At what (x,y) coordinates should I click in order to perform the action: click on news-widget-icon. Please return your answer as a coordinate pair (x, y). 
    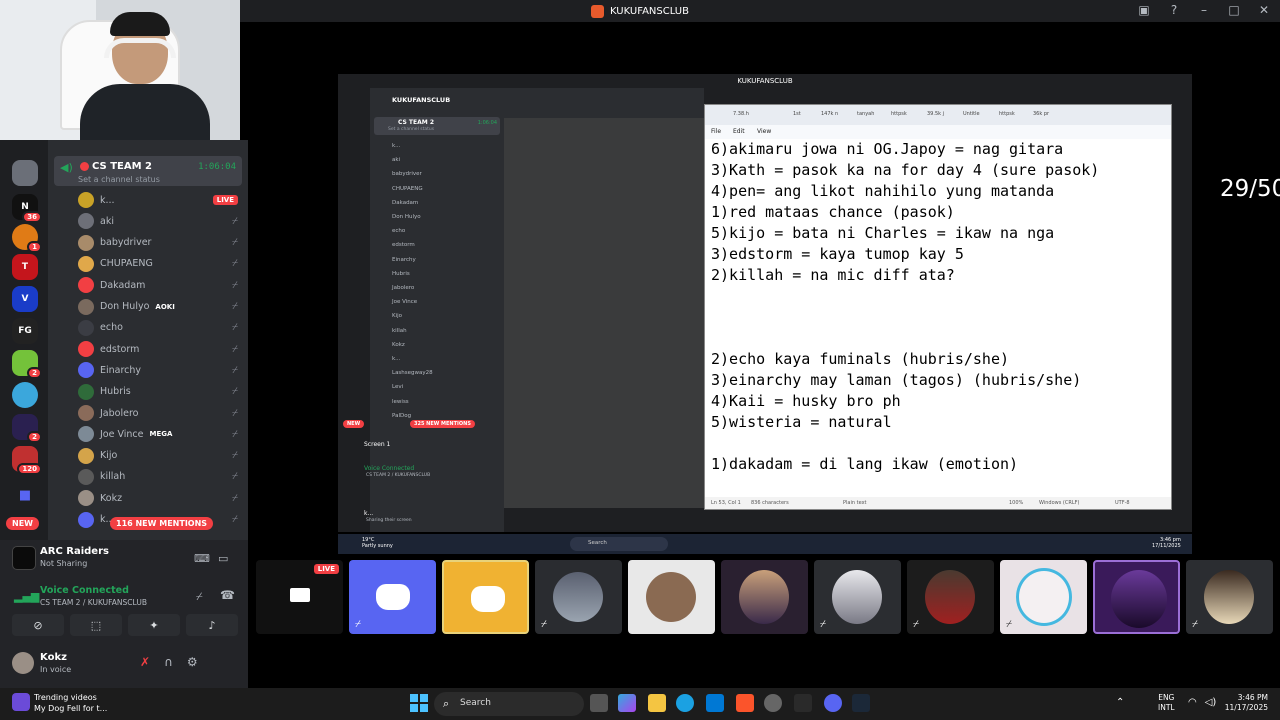
    Looking at the image, I should click on (21, 702).